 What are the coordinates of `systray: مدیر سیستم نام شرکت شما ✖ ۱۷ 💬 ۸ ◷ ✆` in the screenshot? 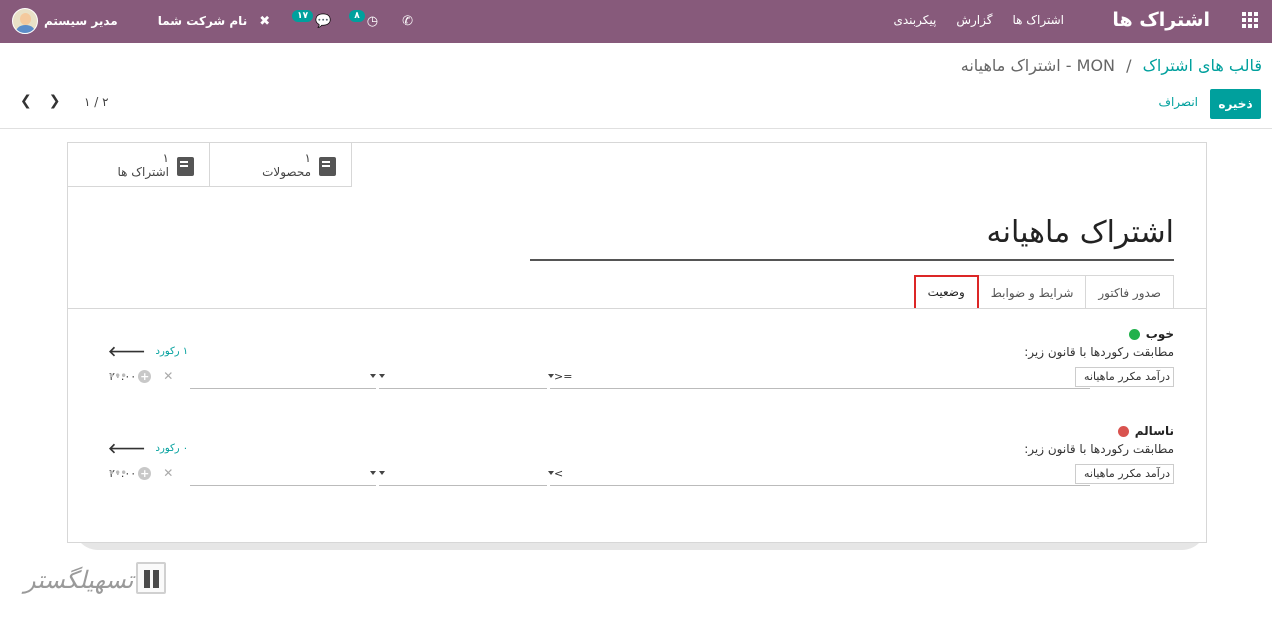 It's located at (212, 21).